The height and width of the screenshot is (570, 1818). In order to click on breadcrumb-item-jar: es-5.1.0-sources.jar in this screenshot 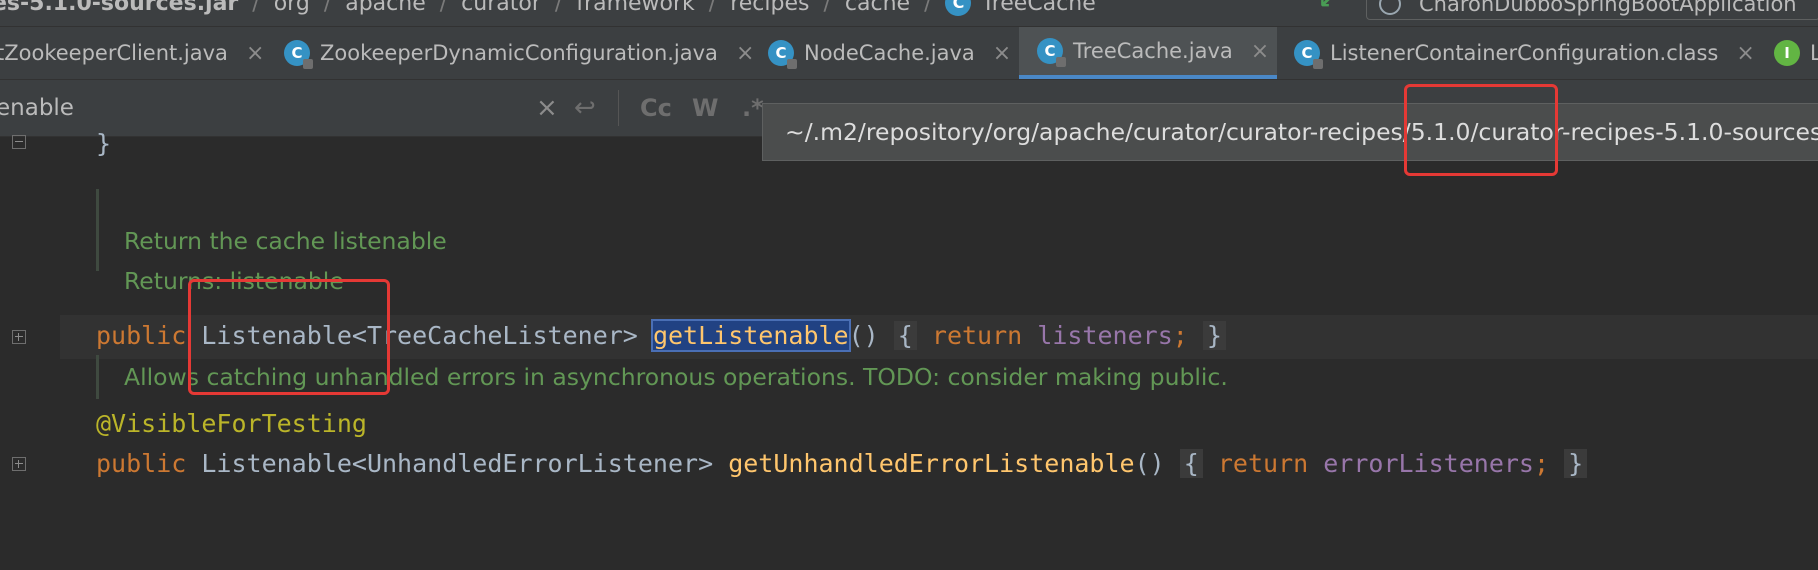, I will do `click(119, 8)`.